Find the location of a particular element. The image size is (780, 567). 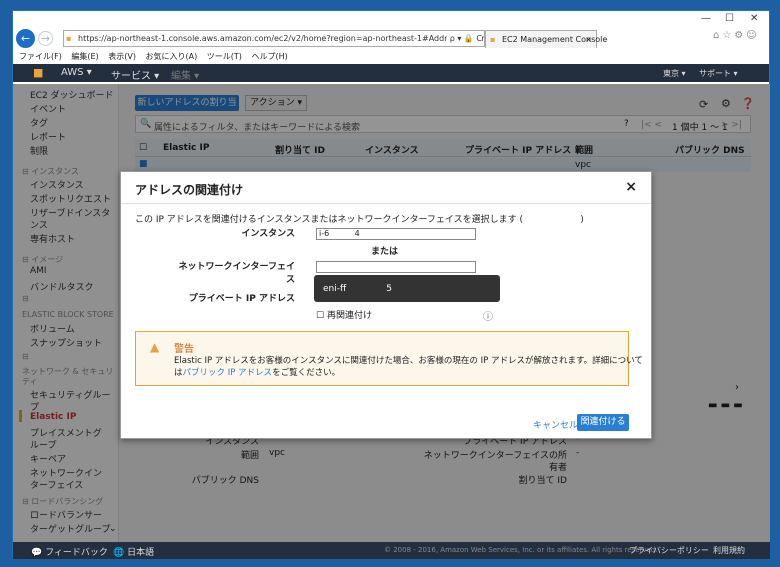

smiley-icon: ☺ is located at coordinates (752, 35).